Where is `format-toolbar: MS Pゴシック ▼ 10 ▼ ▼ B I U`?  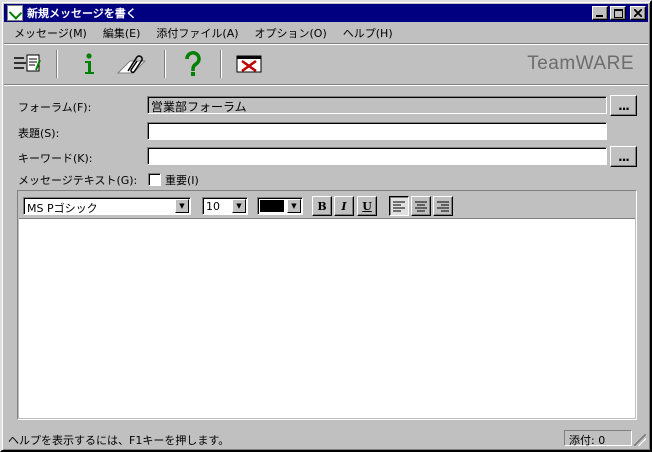
format-toolbar: MS Pゴシック ▼ 10 ▼ ▼ B I U is located at coordinates (327, 205).